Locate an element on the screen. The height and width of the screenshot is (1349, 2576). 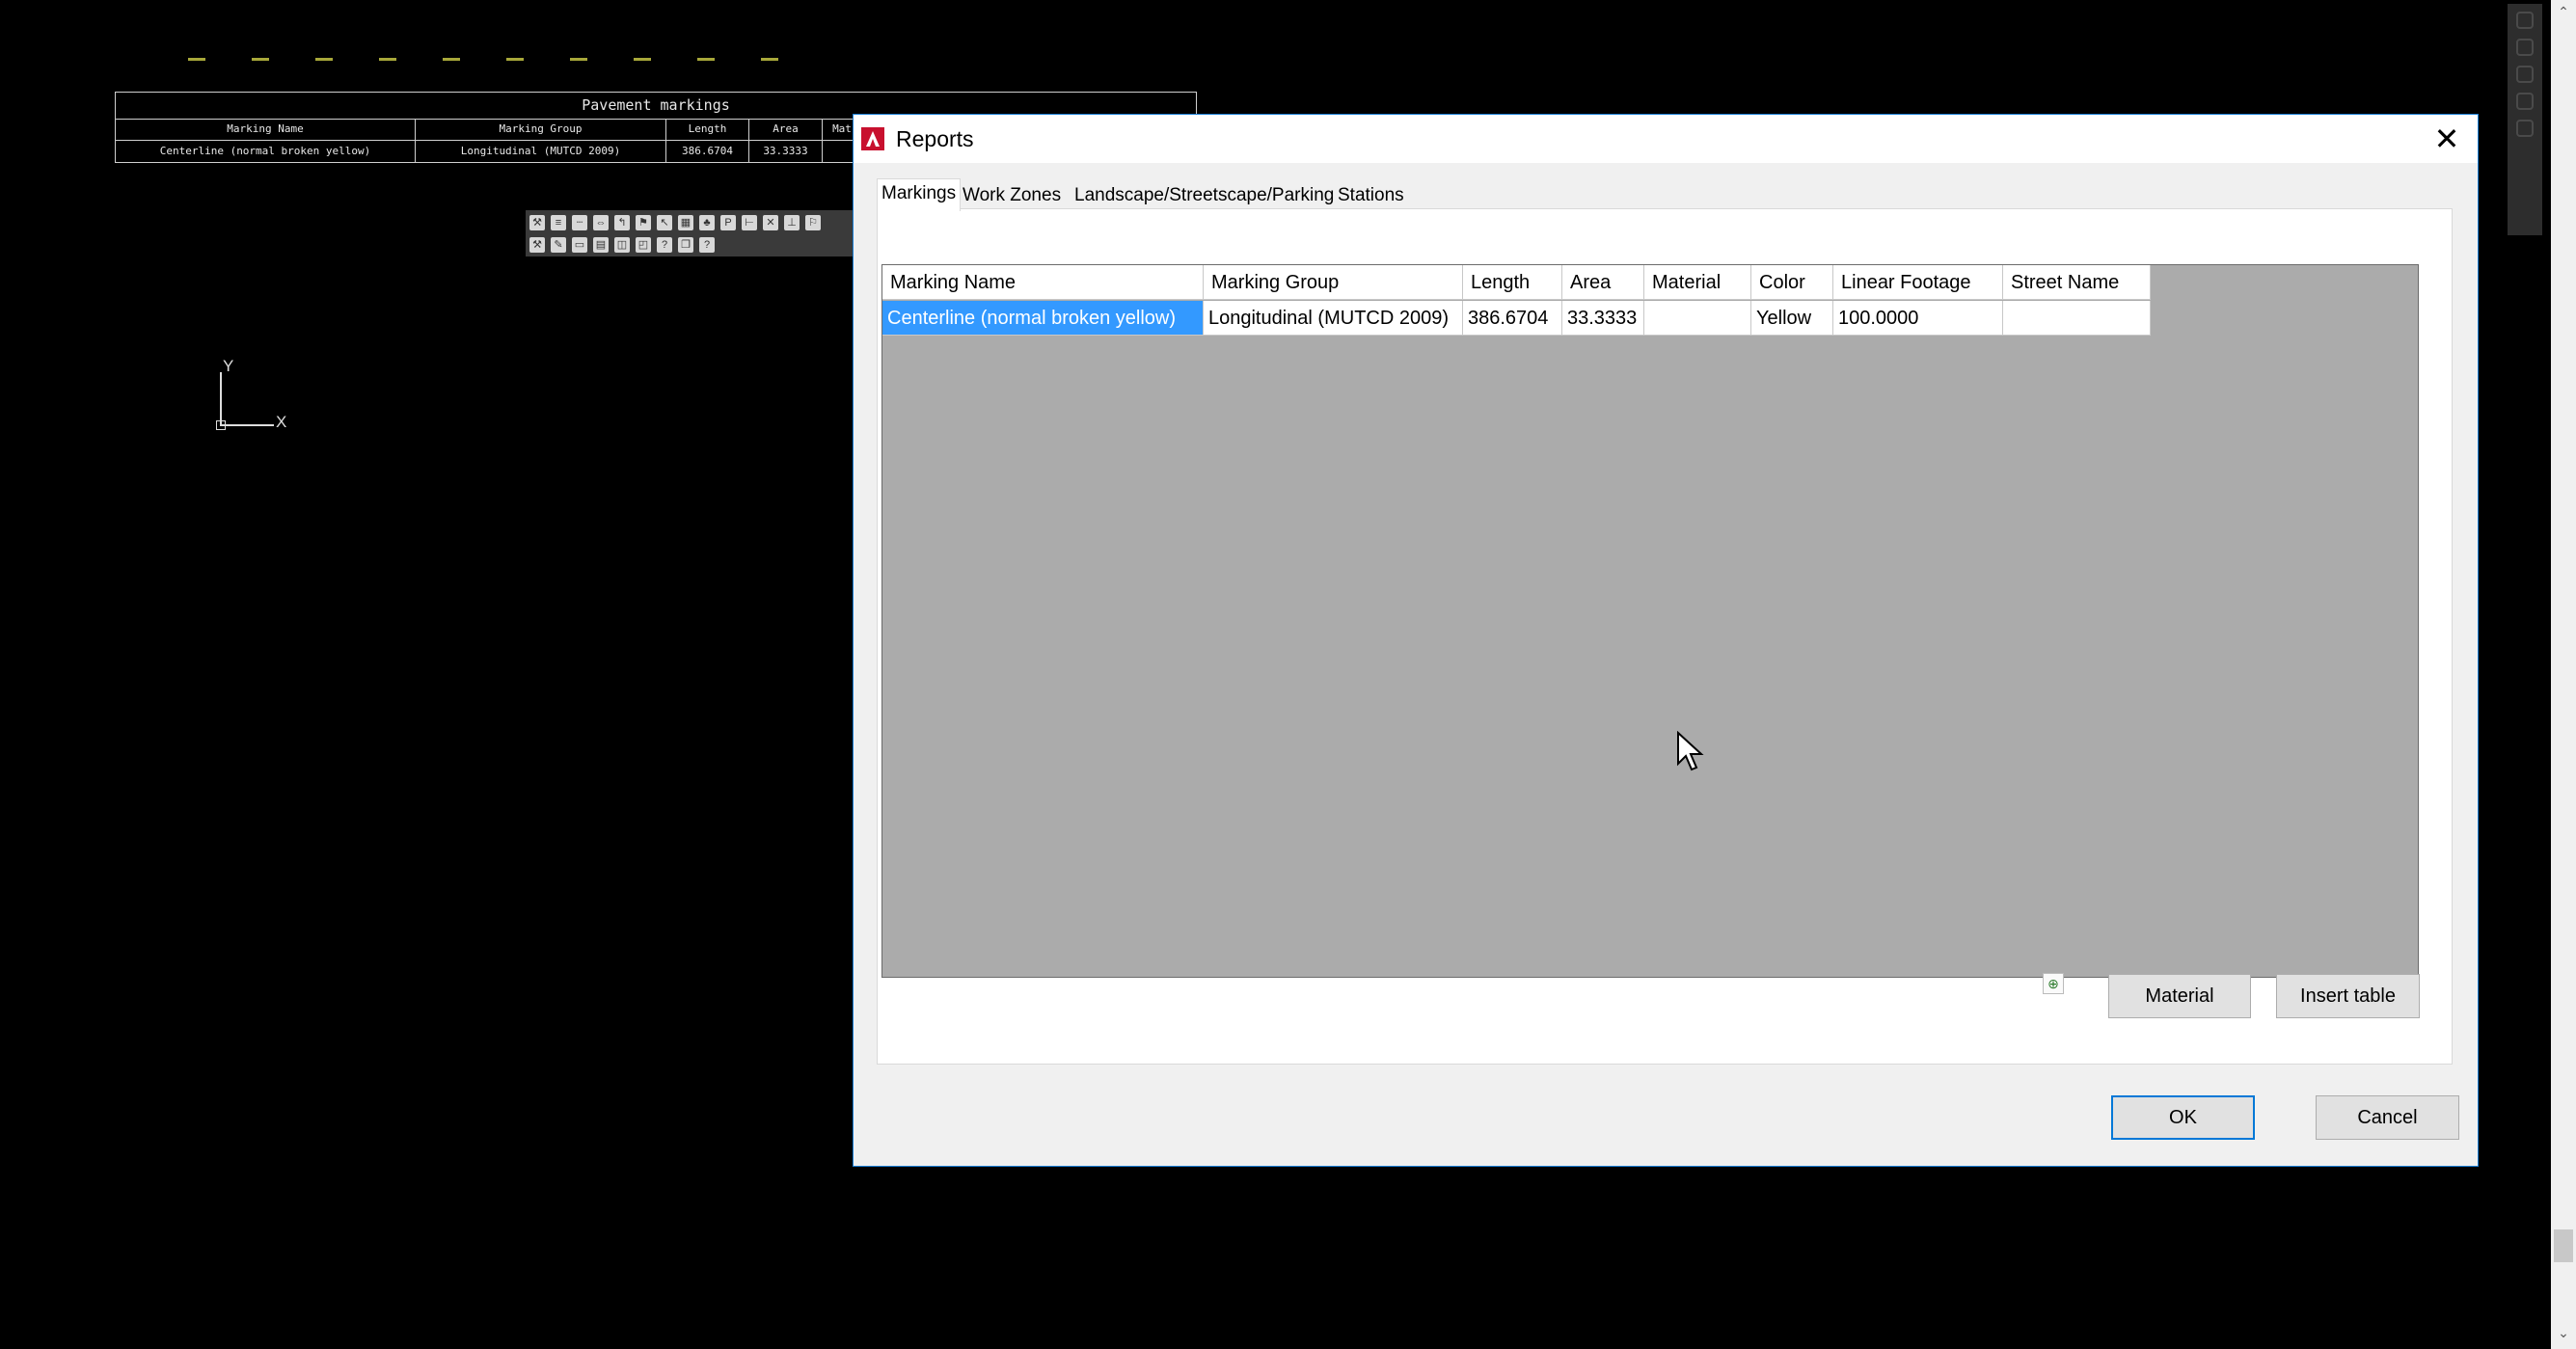
grid-icon: ▦ is located at coordinates (685, 222).